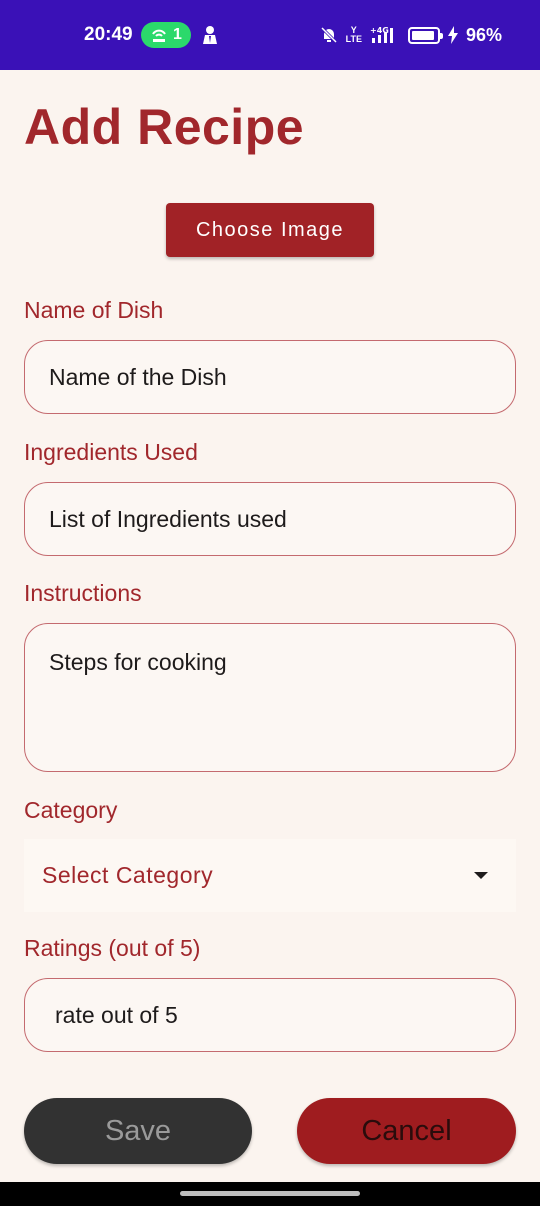 This screenshot has width=540, height=1206. What do you see at coordinates (328, 35) in the screenshot?
I see `mute-bell-icon` at bounding box center [328, 35].